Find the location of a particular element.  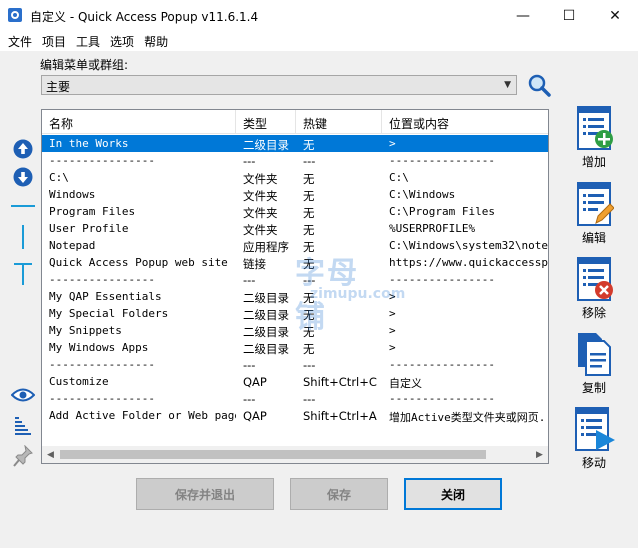

table-row: Customize QAP Shift+Ctrl+C 自定义 is located at coordinates (295, 381).